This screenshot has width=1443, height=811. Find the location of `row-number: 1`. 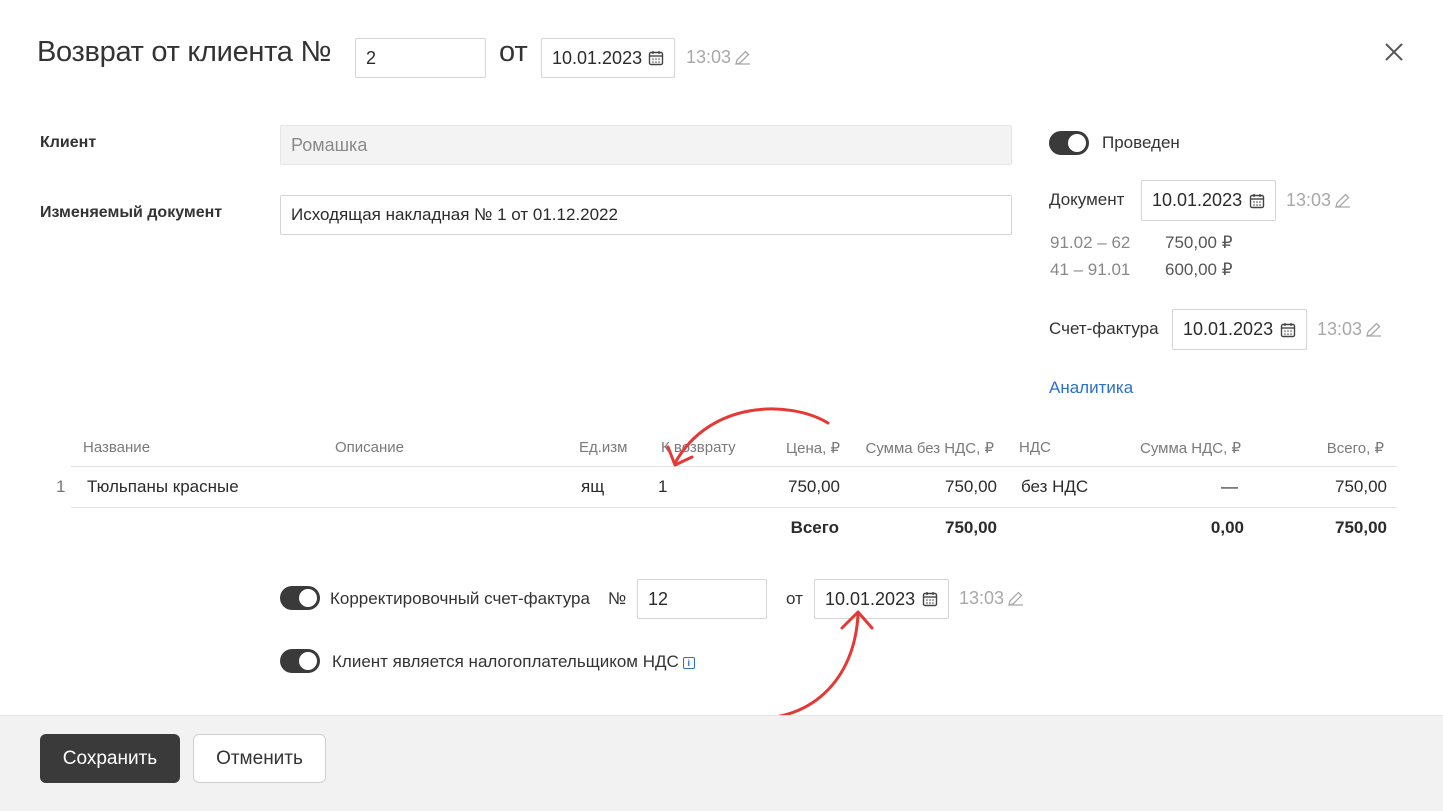

row-number: 1 is located at coordinates (61, 486).